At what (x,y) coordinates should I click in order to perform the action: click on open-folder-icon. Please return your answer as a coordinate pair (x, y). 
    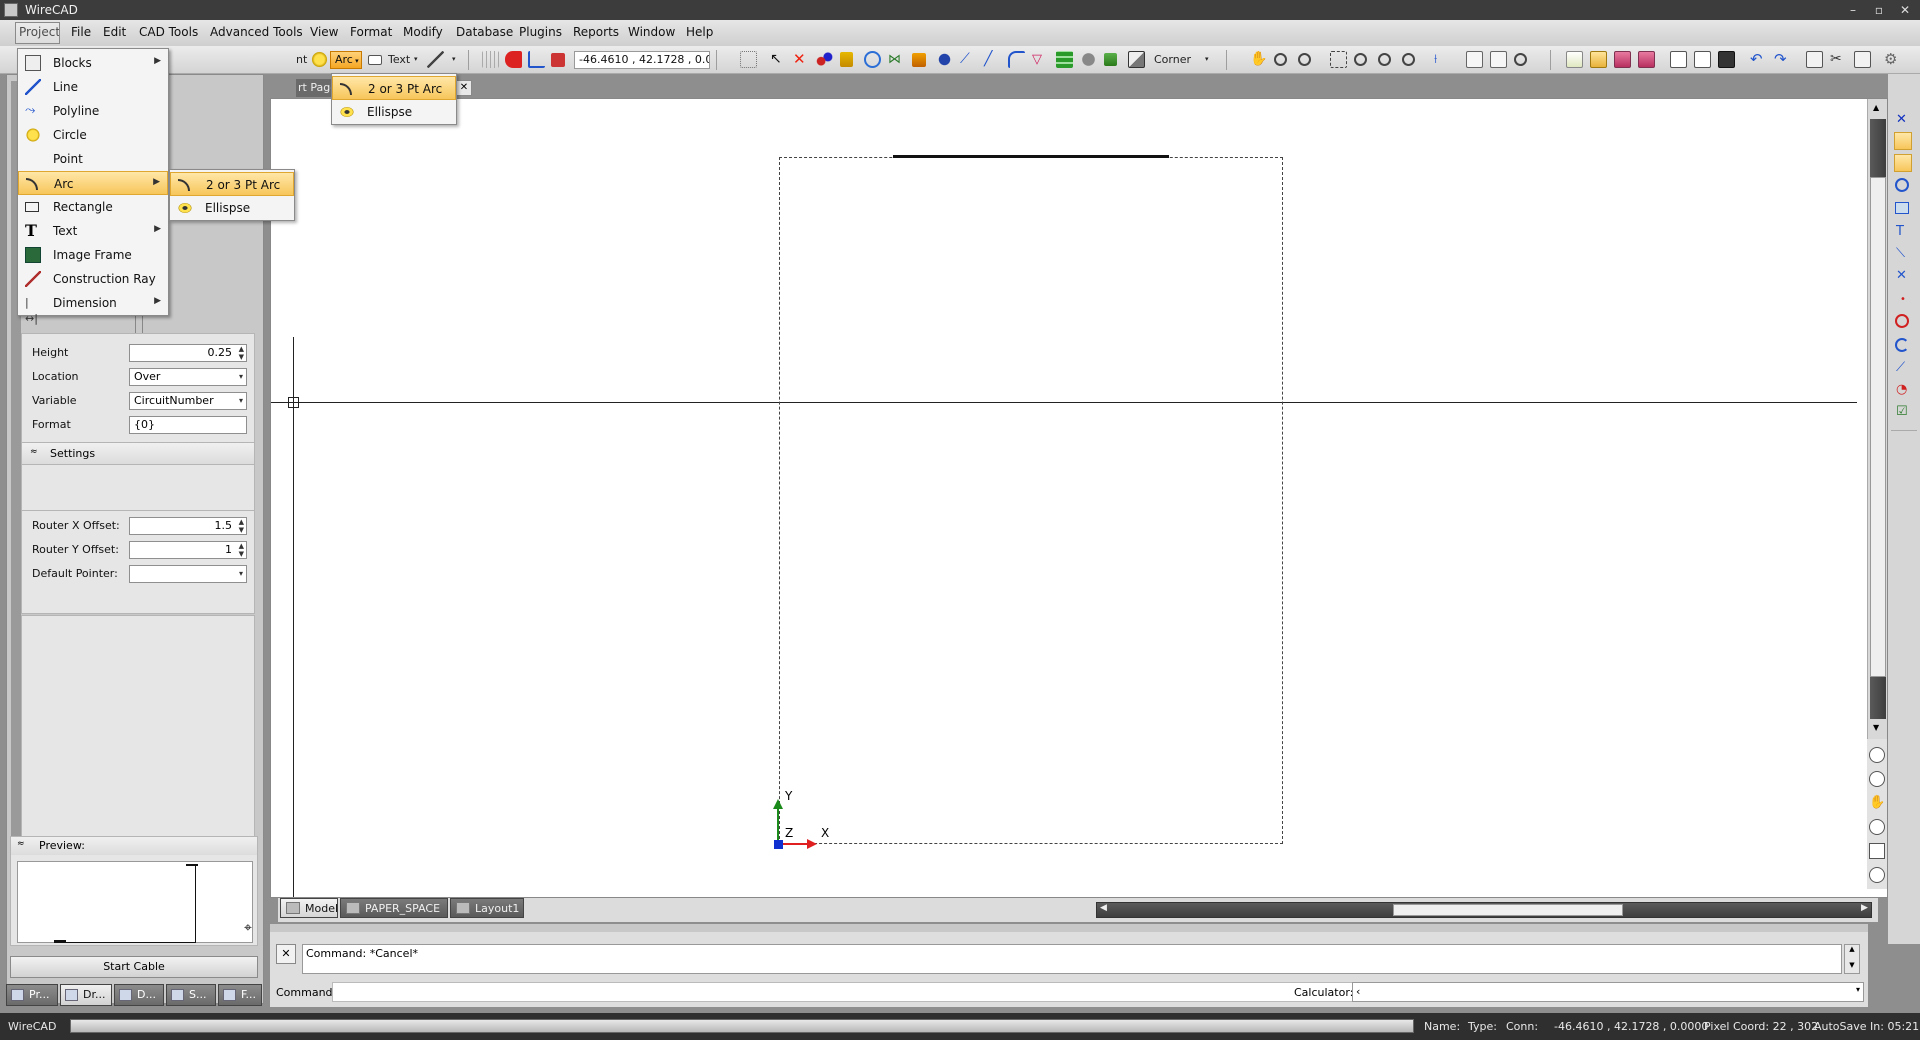
    Looking at the image, I should click on (1598, 59).